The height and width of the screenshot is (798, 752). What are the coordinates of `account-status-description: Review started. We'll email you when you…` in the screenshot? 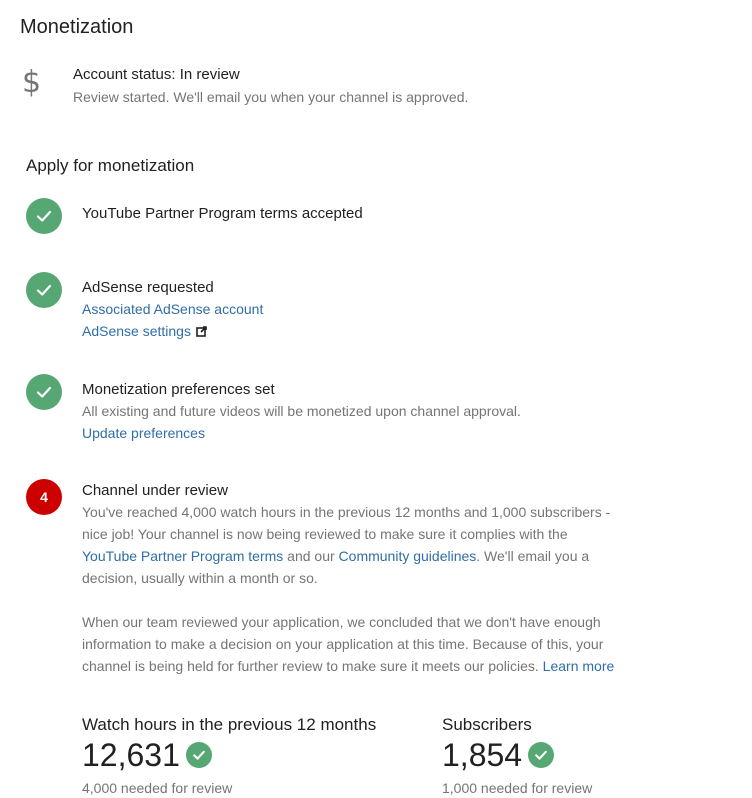 It's located at (271, 97).